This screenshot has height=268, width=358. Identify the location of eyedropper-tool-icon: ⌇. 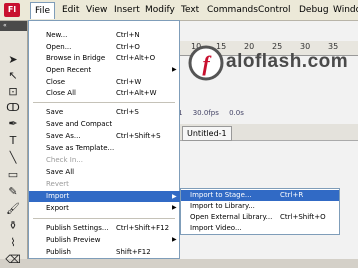
(13, 243).